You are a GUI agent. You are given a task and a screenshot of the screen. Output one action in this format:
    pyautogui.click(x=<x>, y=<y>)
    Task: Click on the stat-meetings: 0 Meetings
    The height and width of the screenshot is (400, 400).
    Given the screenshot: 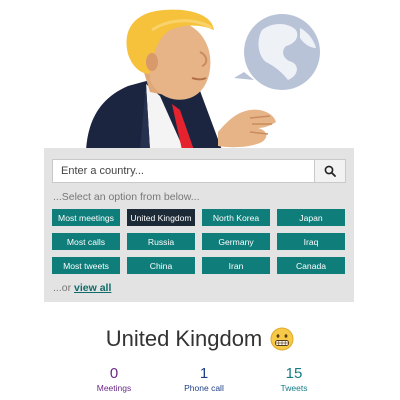 What is the action you would take?
    pyautogui.click(x=114, y=380)
    